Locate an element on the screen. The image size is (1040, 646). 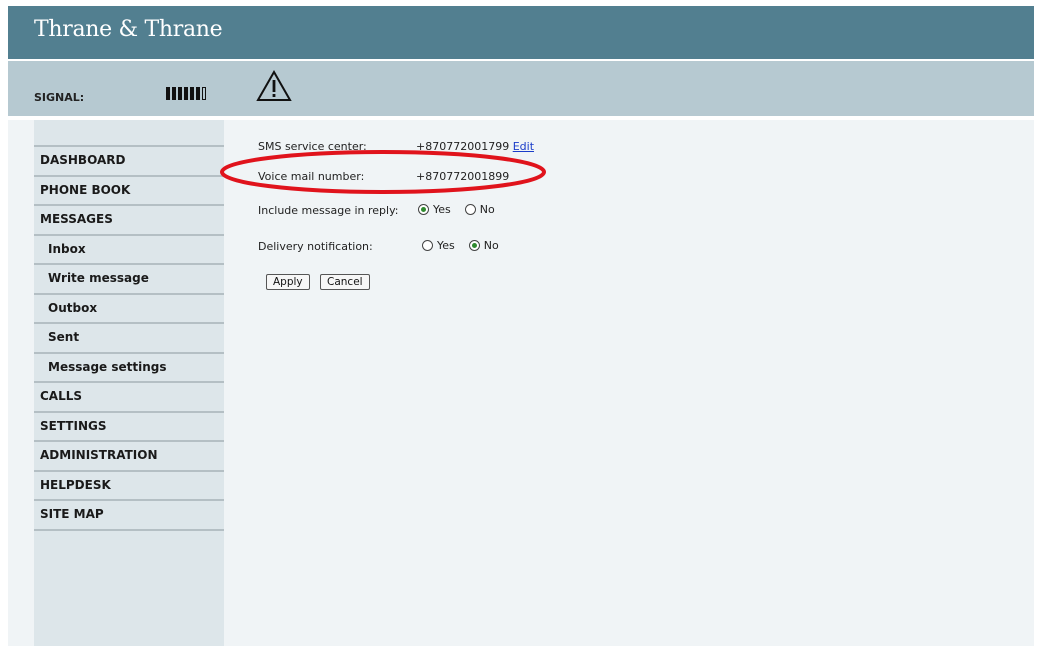
sidebar-item-inbox: Inbox is located at coordinates (129, 250).